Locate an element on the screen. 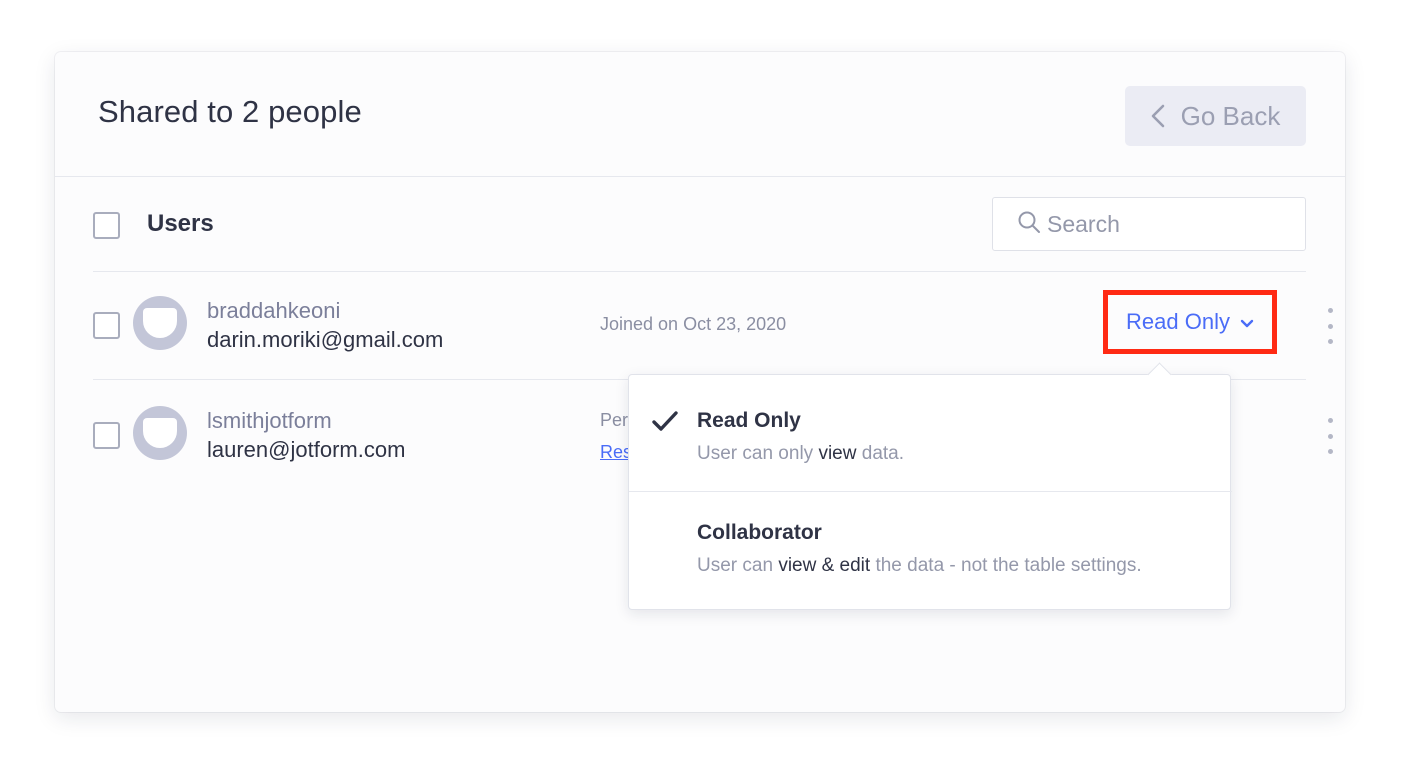 The image size is (1401, 765). user-username: braddahkeoni is located at coordinates (274, 310).